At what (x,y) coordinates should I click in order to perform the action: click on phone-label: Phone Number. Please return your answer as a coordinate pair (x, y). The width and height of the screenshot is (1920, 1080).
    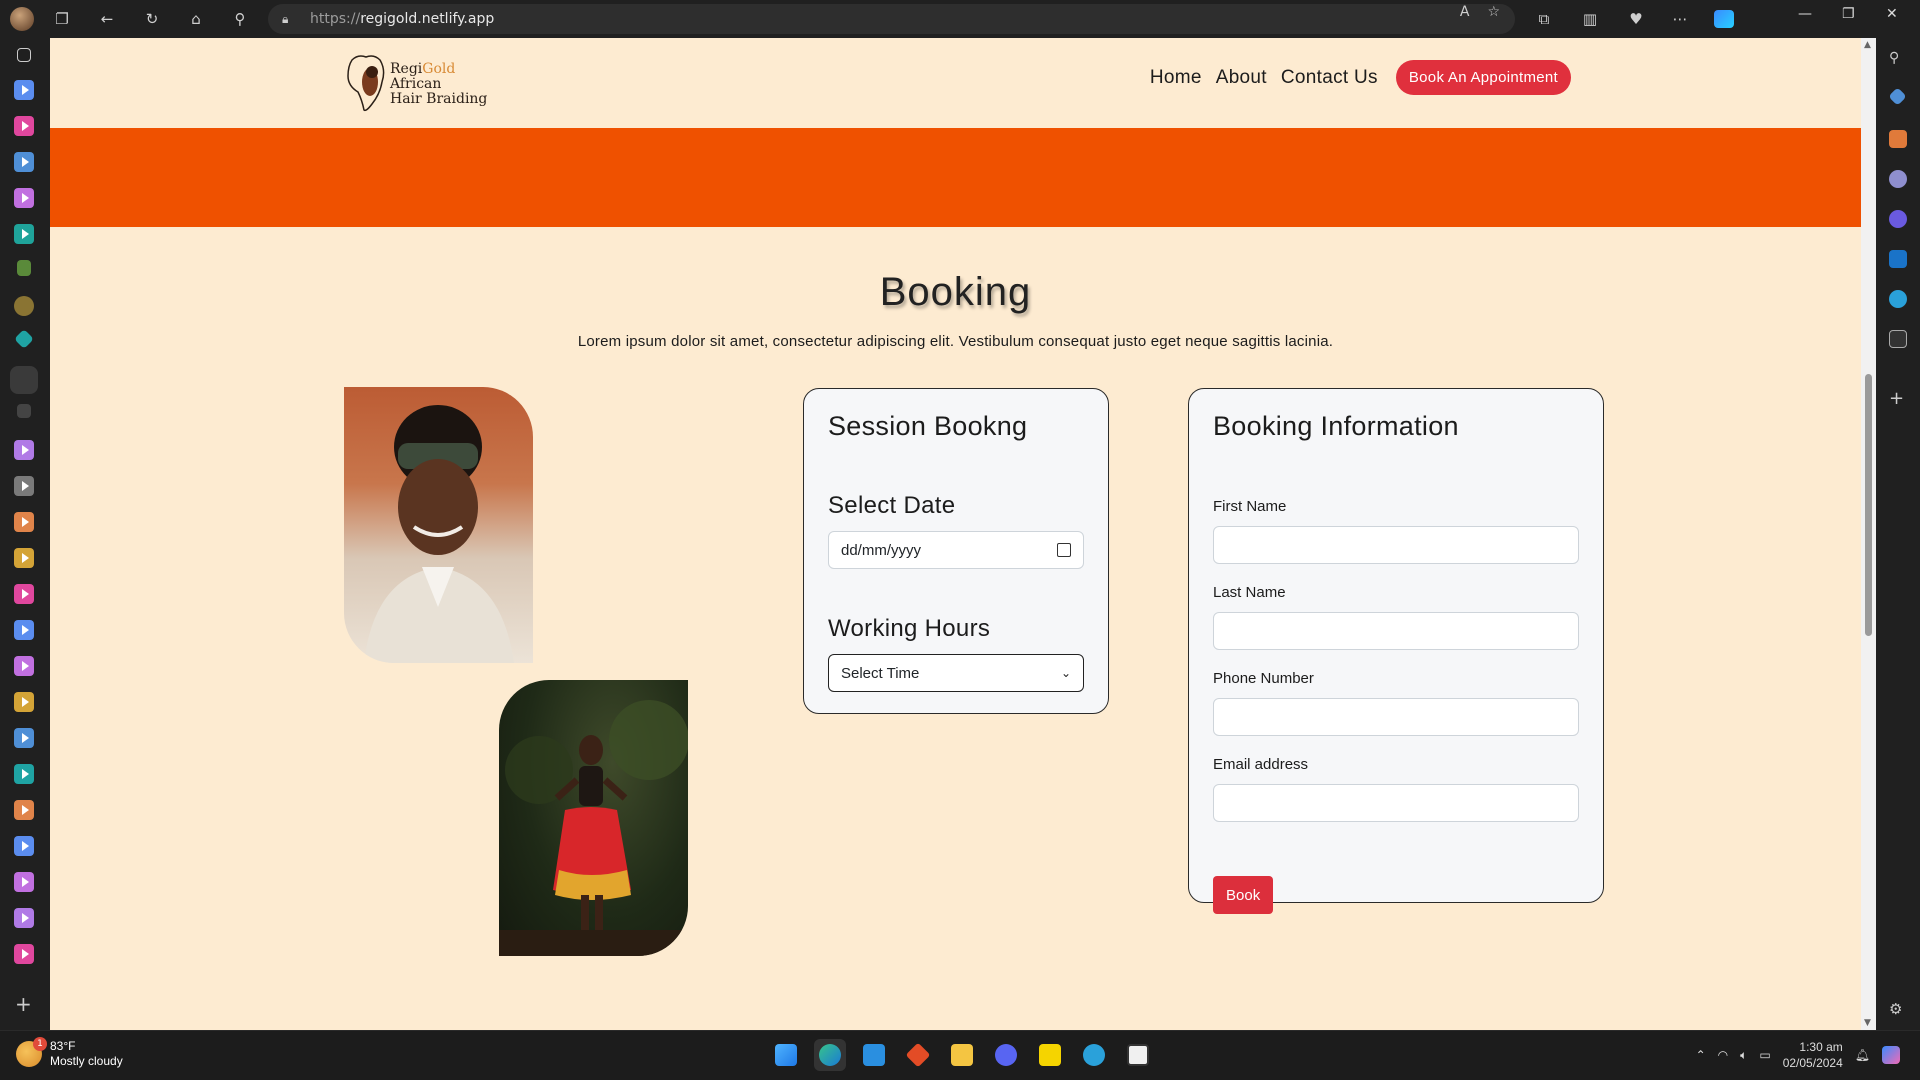
    Looking at the image, I should click on (1263, 678).